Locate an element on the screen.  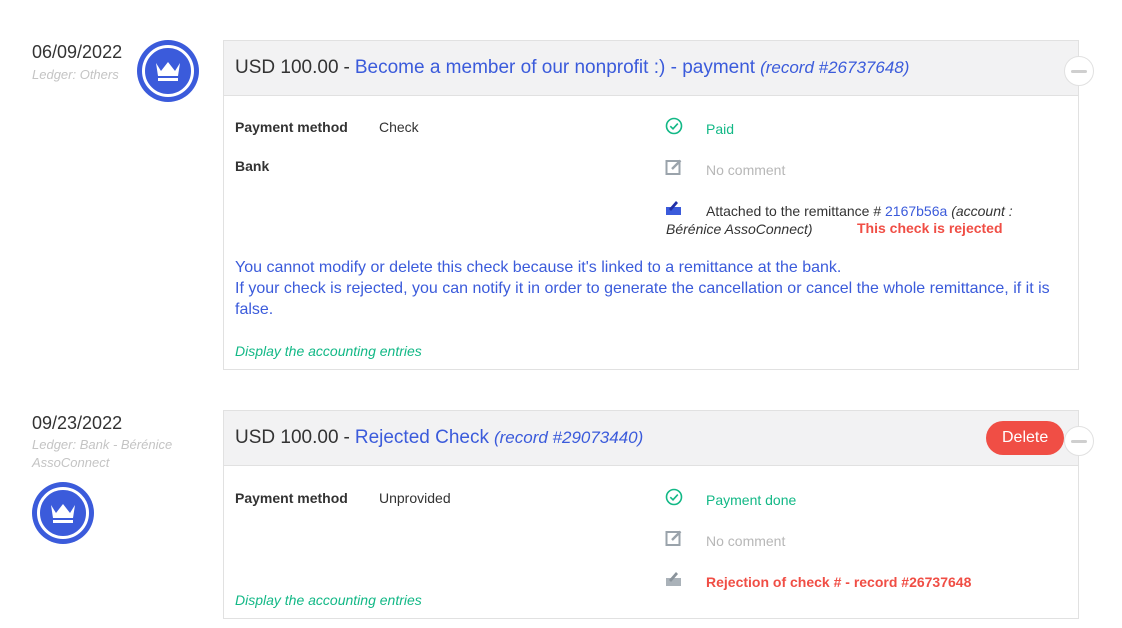
bank-label: Bank is located at coordinates (252, 166).